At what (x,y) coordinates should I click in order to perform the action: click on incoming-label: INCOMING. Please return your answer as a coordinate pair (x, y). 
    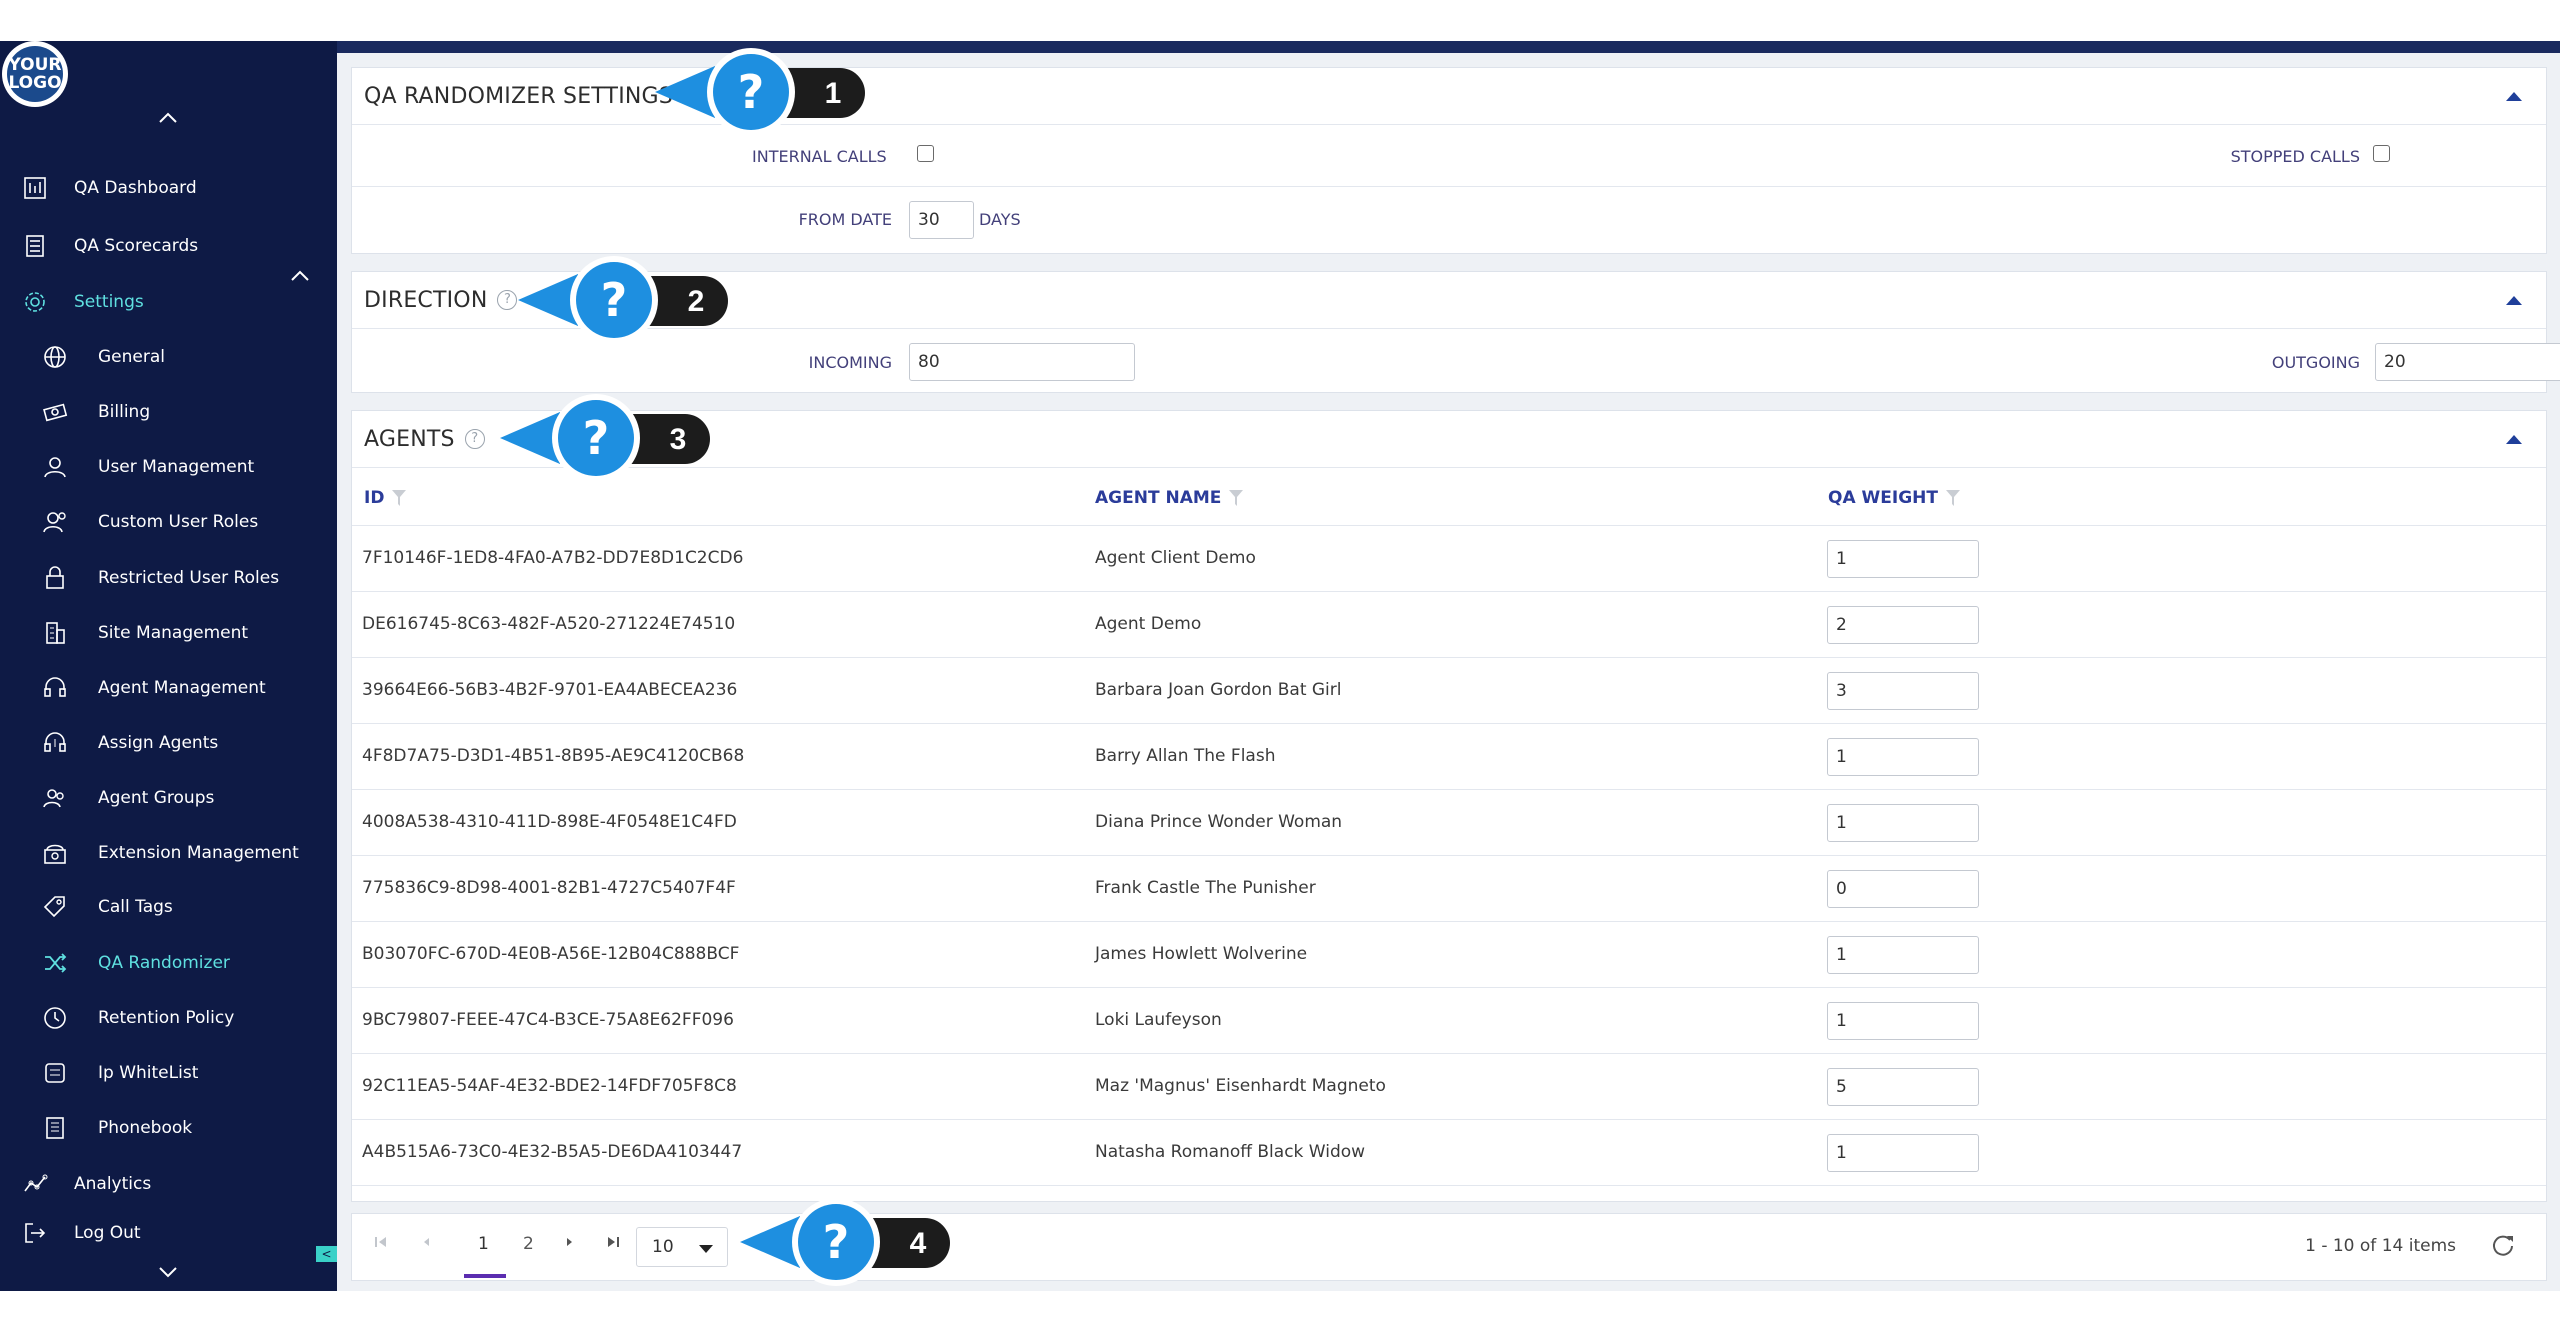
    Looking at the image, I should click on (850, 362).